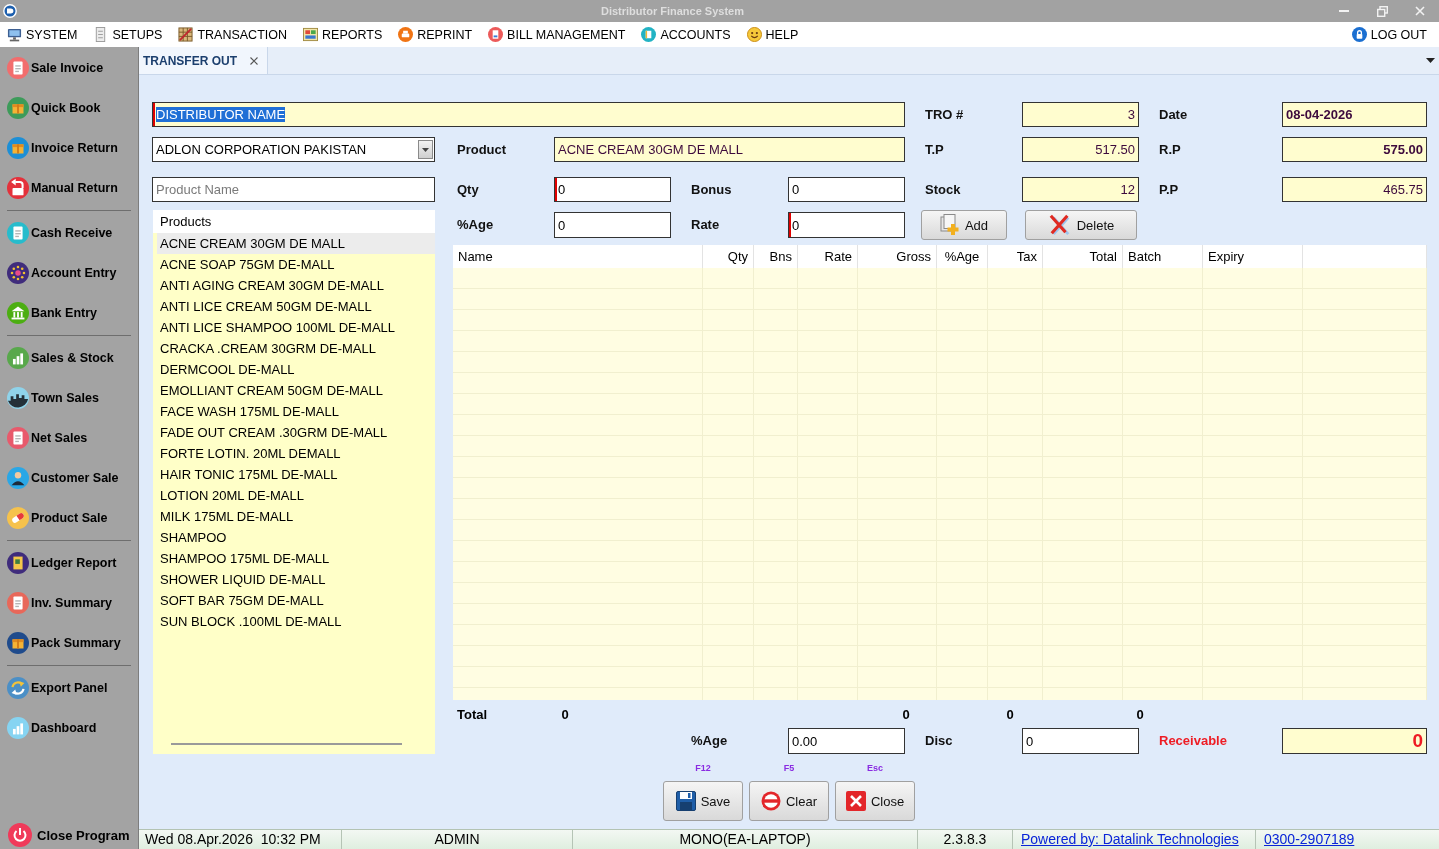 The image size is (1439, 849). Describe the element at coordinates (729, 149) in the screenshot. I see `product-field: ACNE CREAM 30GM DE MALL` at that location.